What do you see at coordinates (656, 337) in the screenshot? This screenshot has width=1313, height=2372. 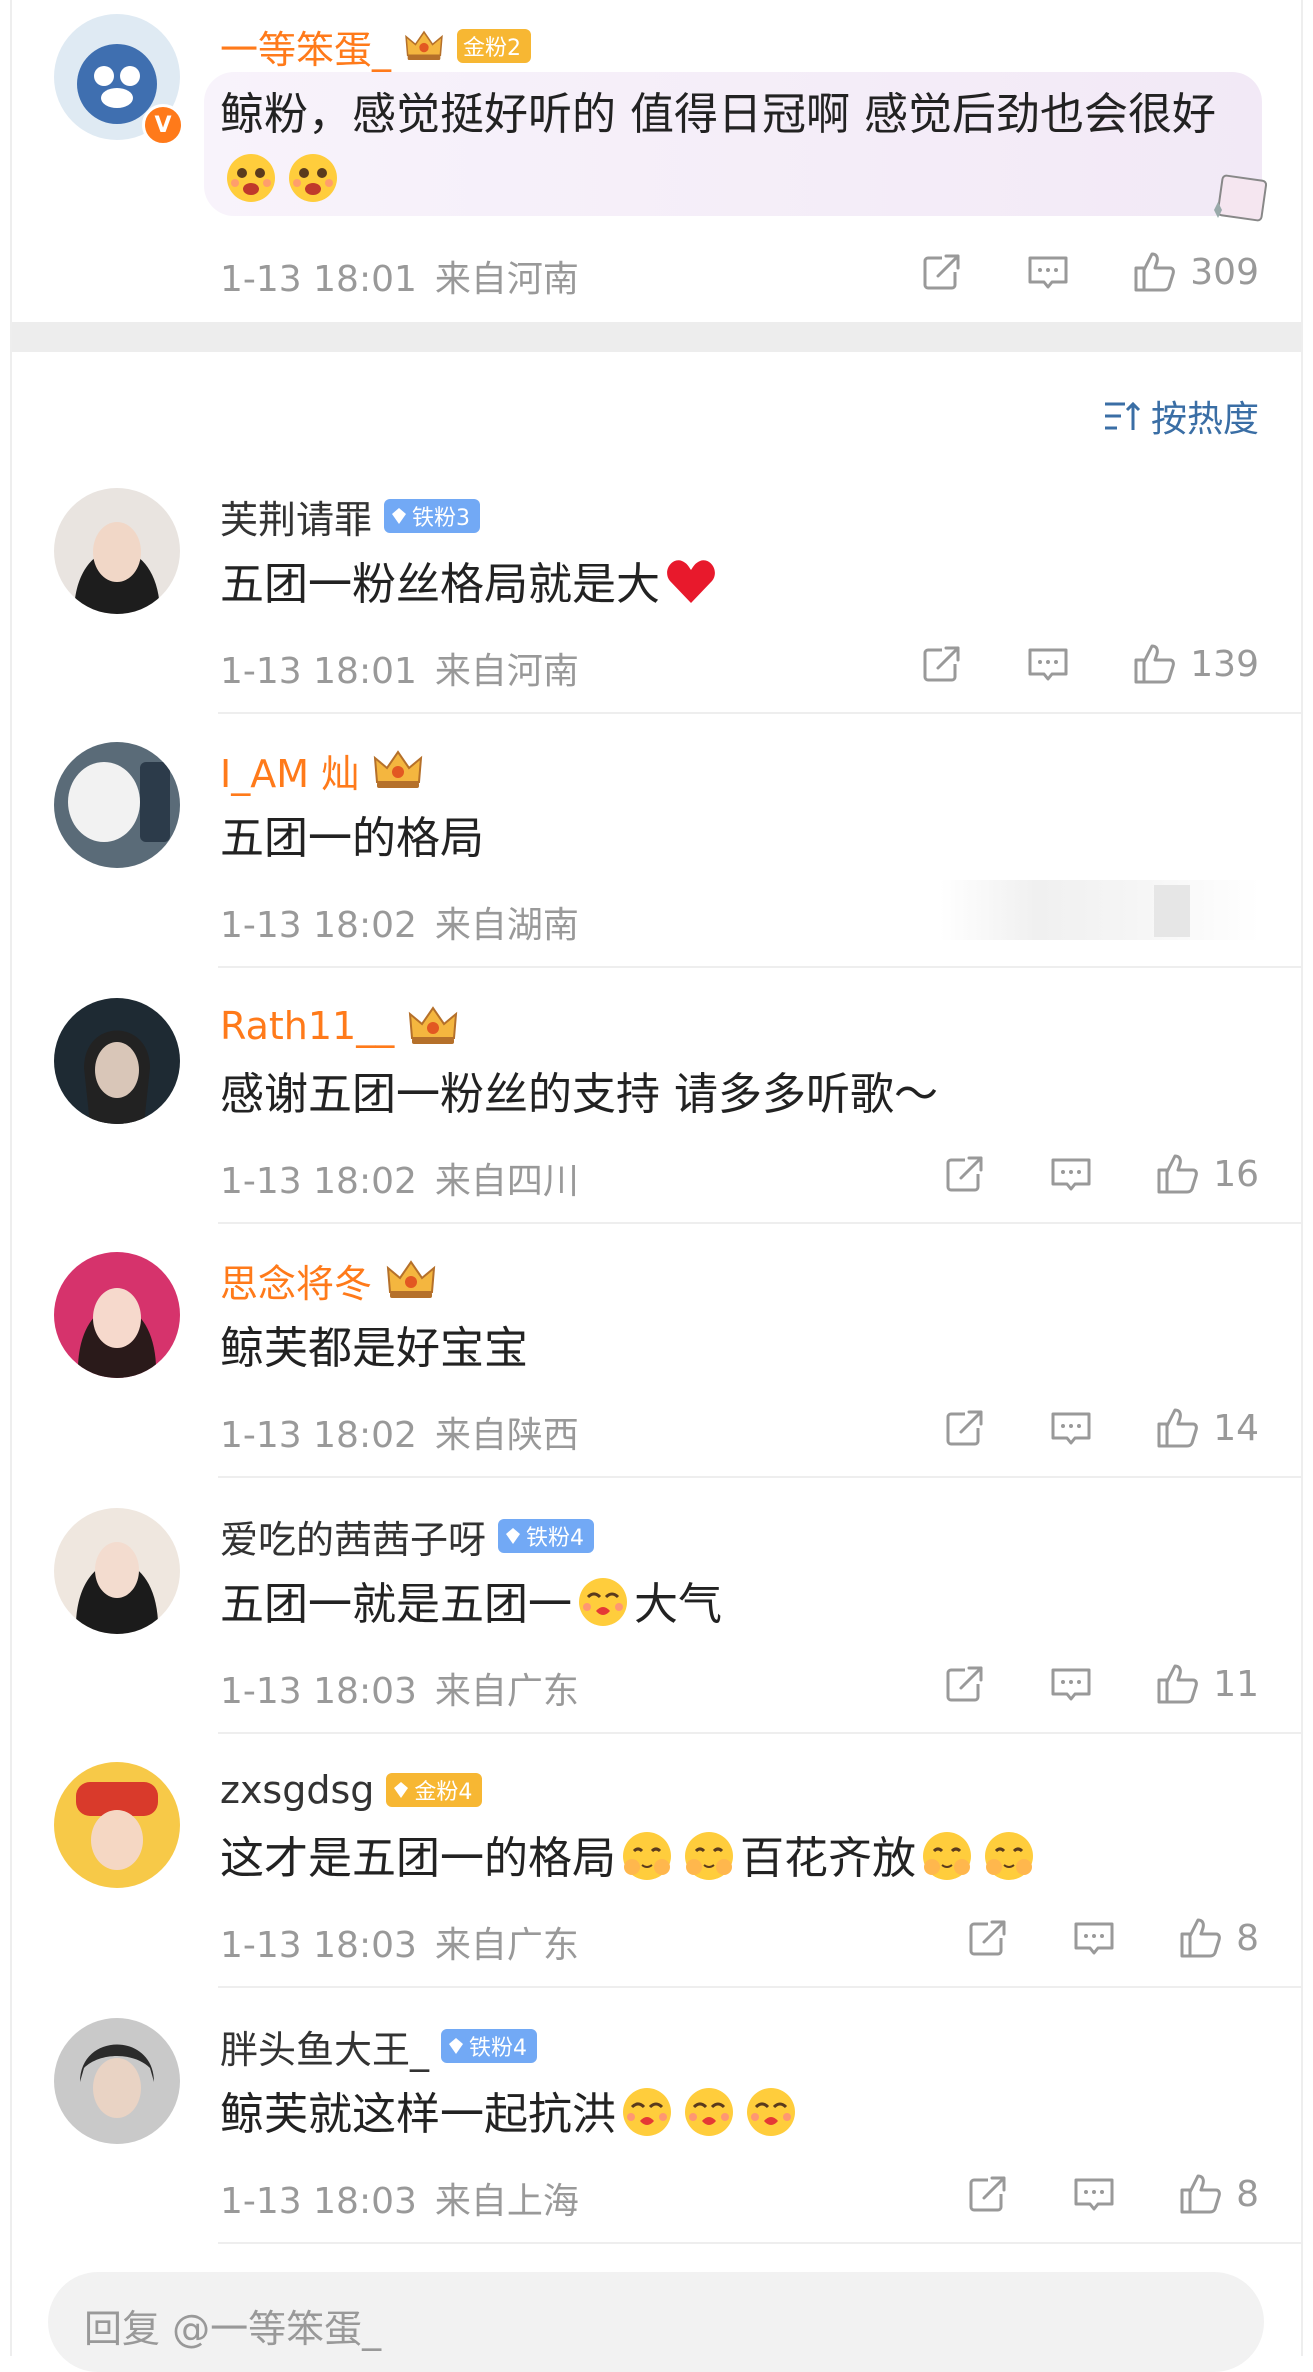 I see `section-separator` at bounding box center [656, 337].